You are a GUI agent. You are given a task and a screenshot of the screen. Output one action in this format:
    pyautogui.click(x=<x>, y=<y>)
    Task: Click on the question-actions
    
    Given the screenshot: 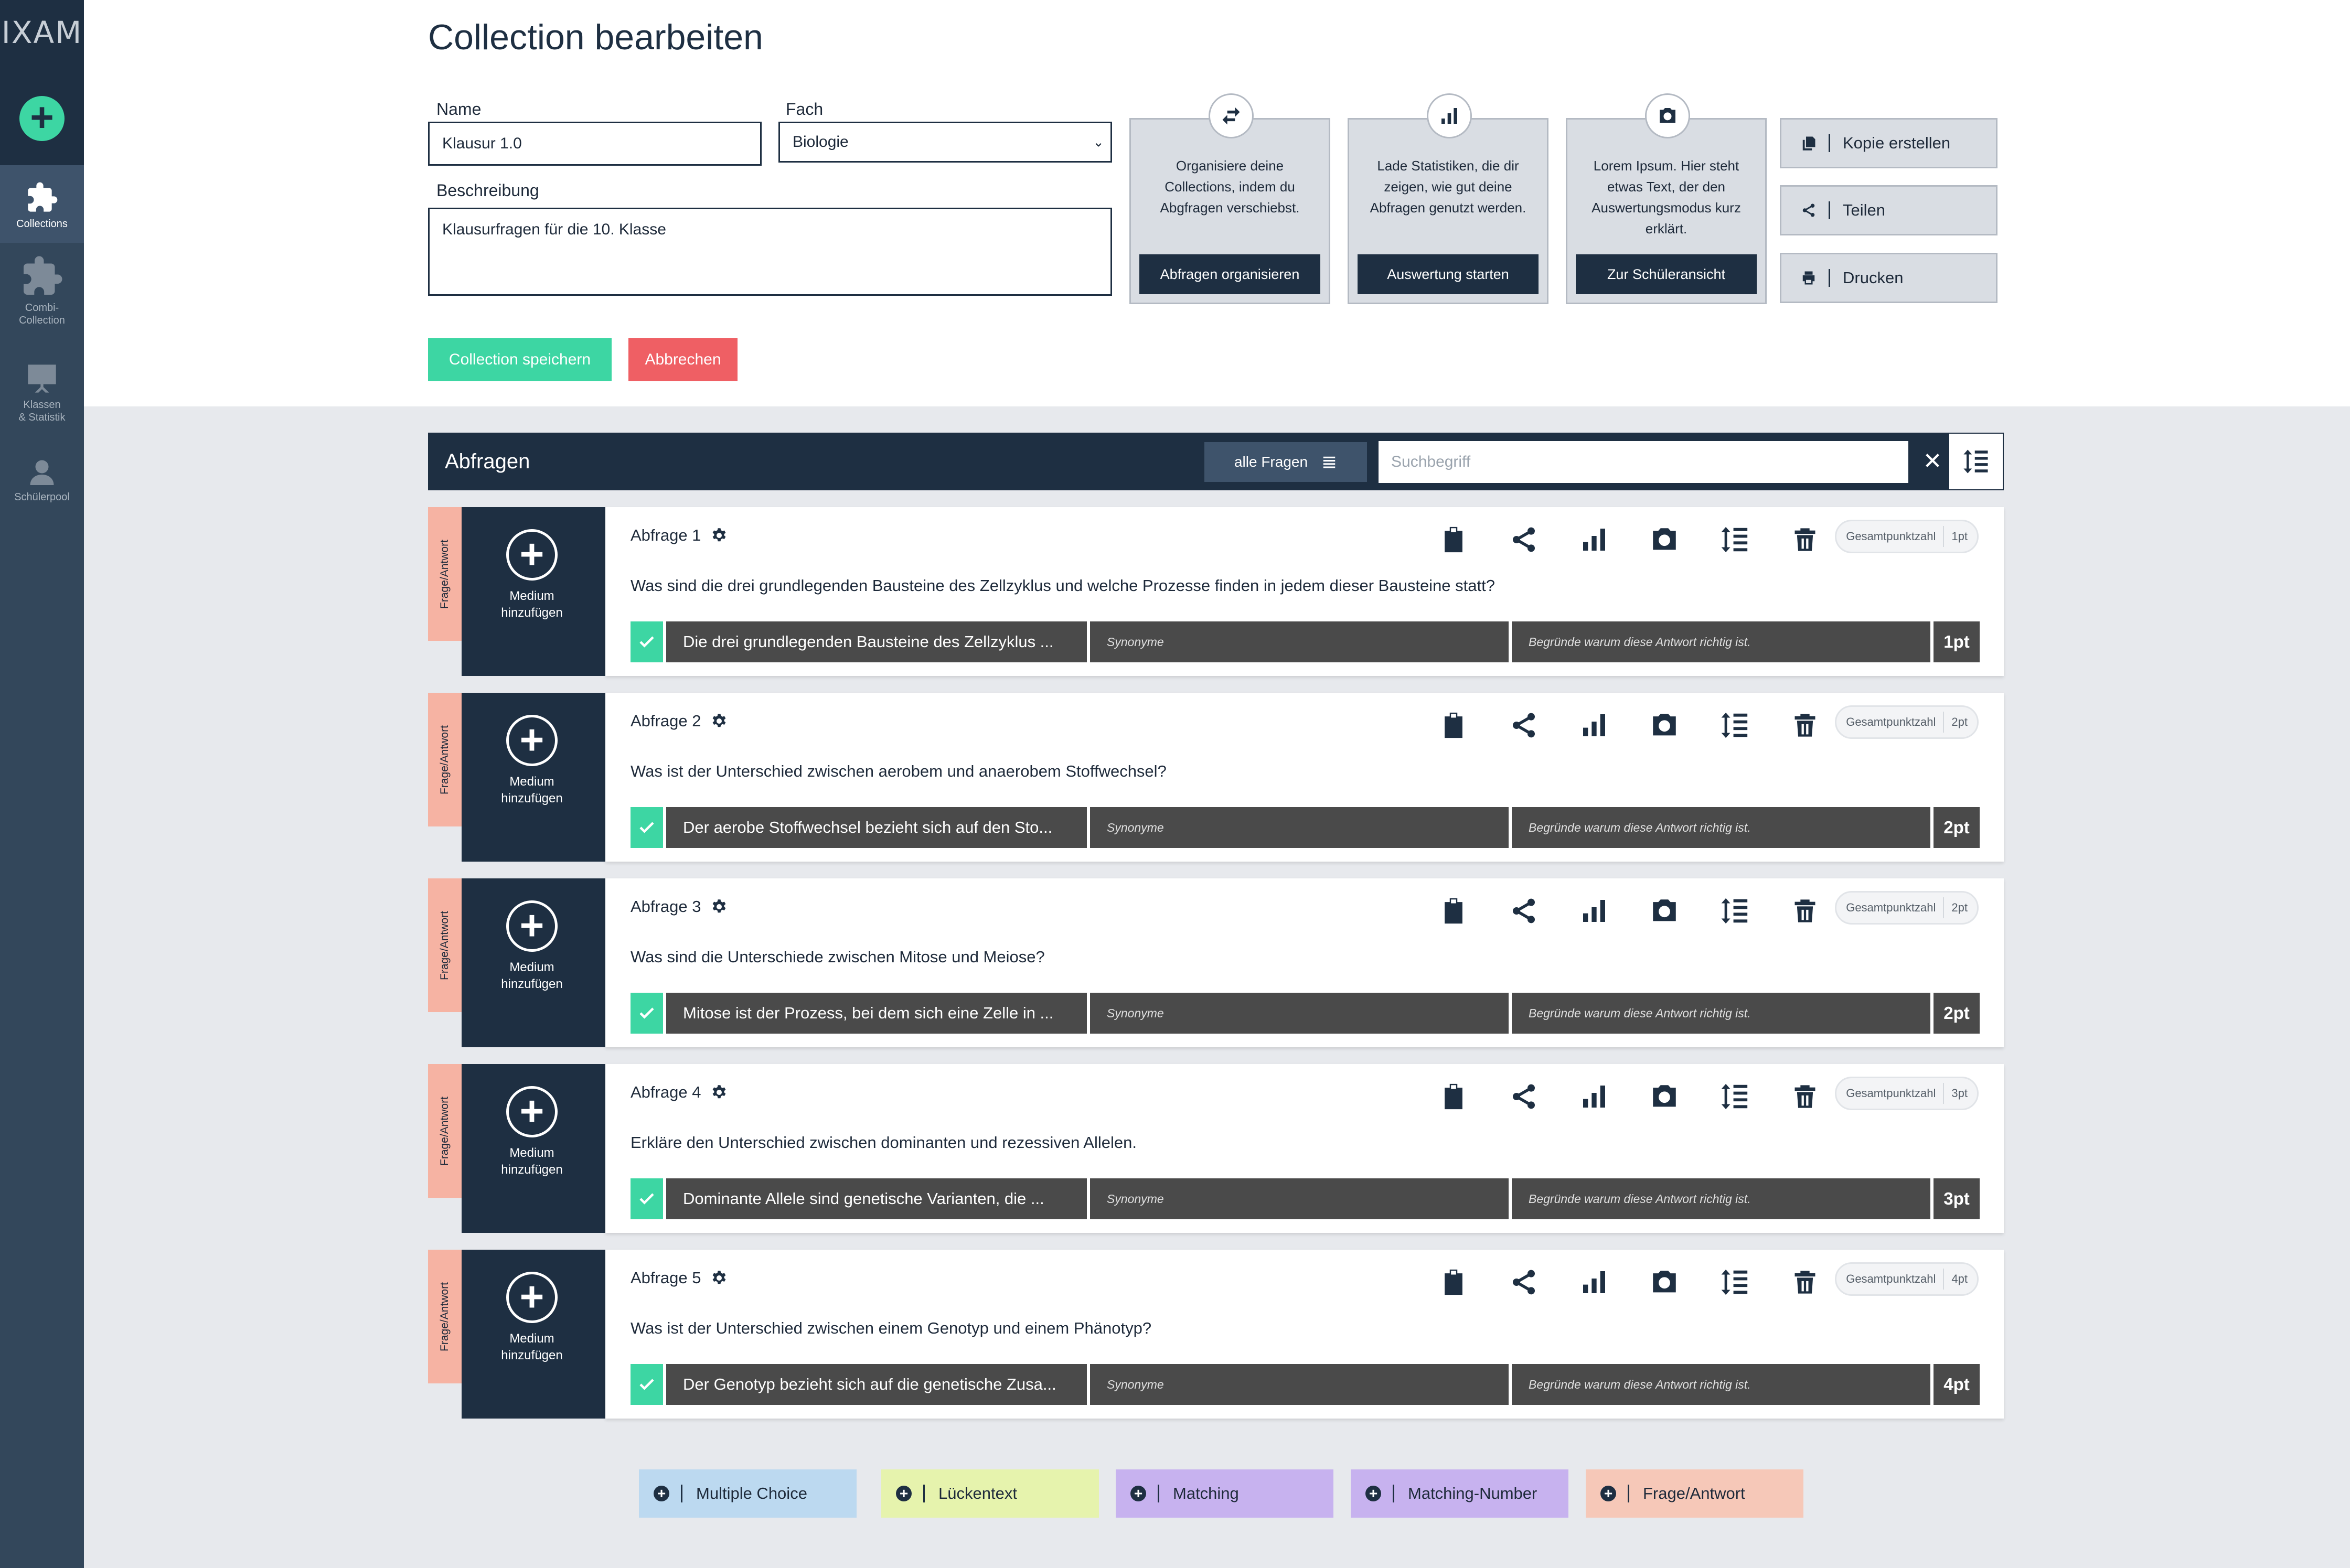 What is the action you would take?
    pyautogui.click(x=1629, y=911)
    